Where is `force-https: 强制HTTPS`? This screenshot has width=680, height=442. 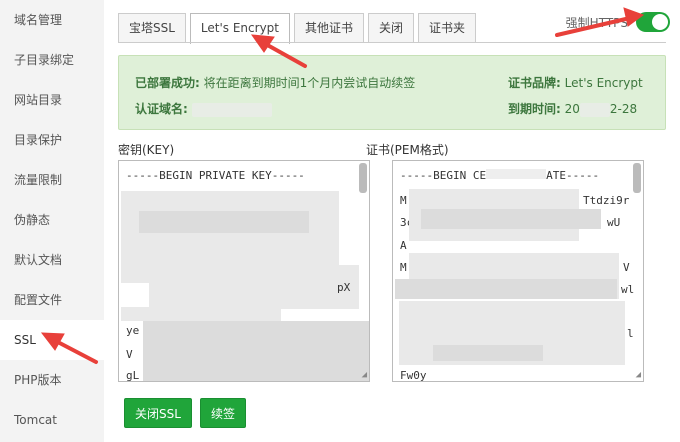
force-https: 强制HTTPS is located at coordinates (618, 22).